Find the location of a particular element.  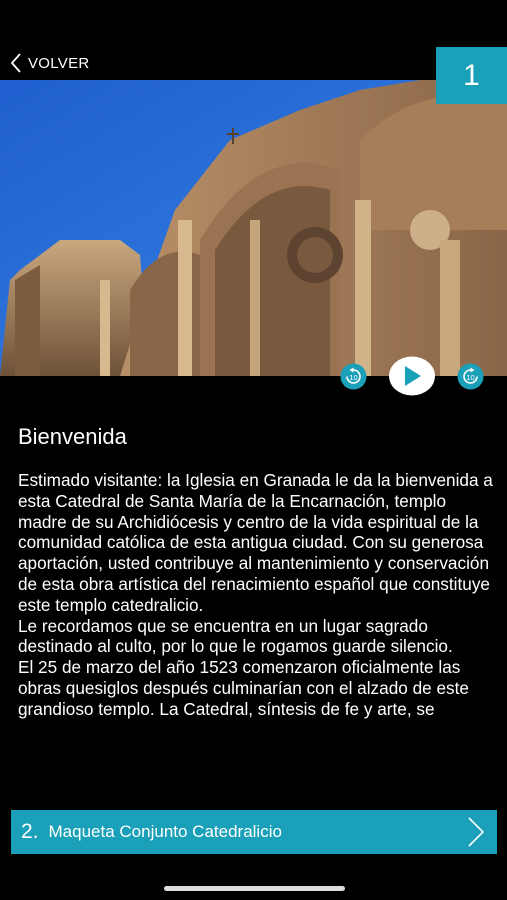

rewind-10-icon: 10 is located at coordinates (353, 376).